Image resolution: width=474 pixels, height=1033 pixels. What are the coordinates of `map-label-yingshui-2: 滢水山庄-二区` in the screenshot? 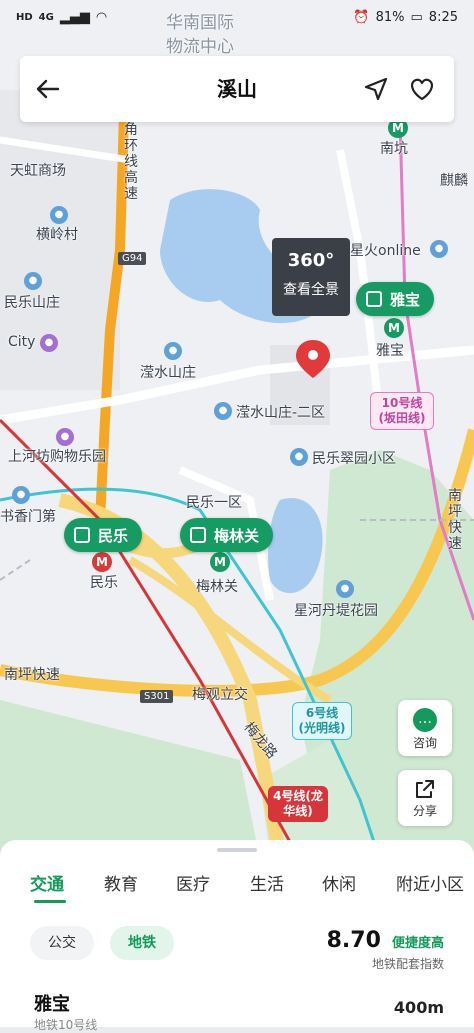 It's located at (281, 413).